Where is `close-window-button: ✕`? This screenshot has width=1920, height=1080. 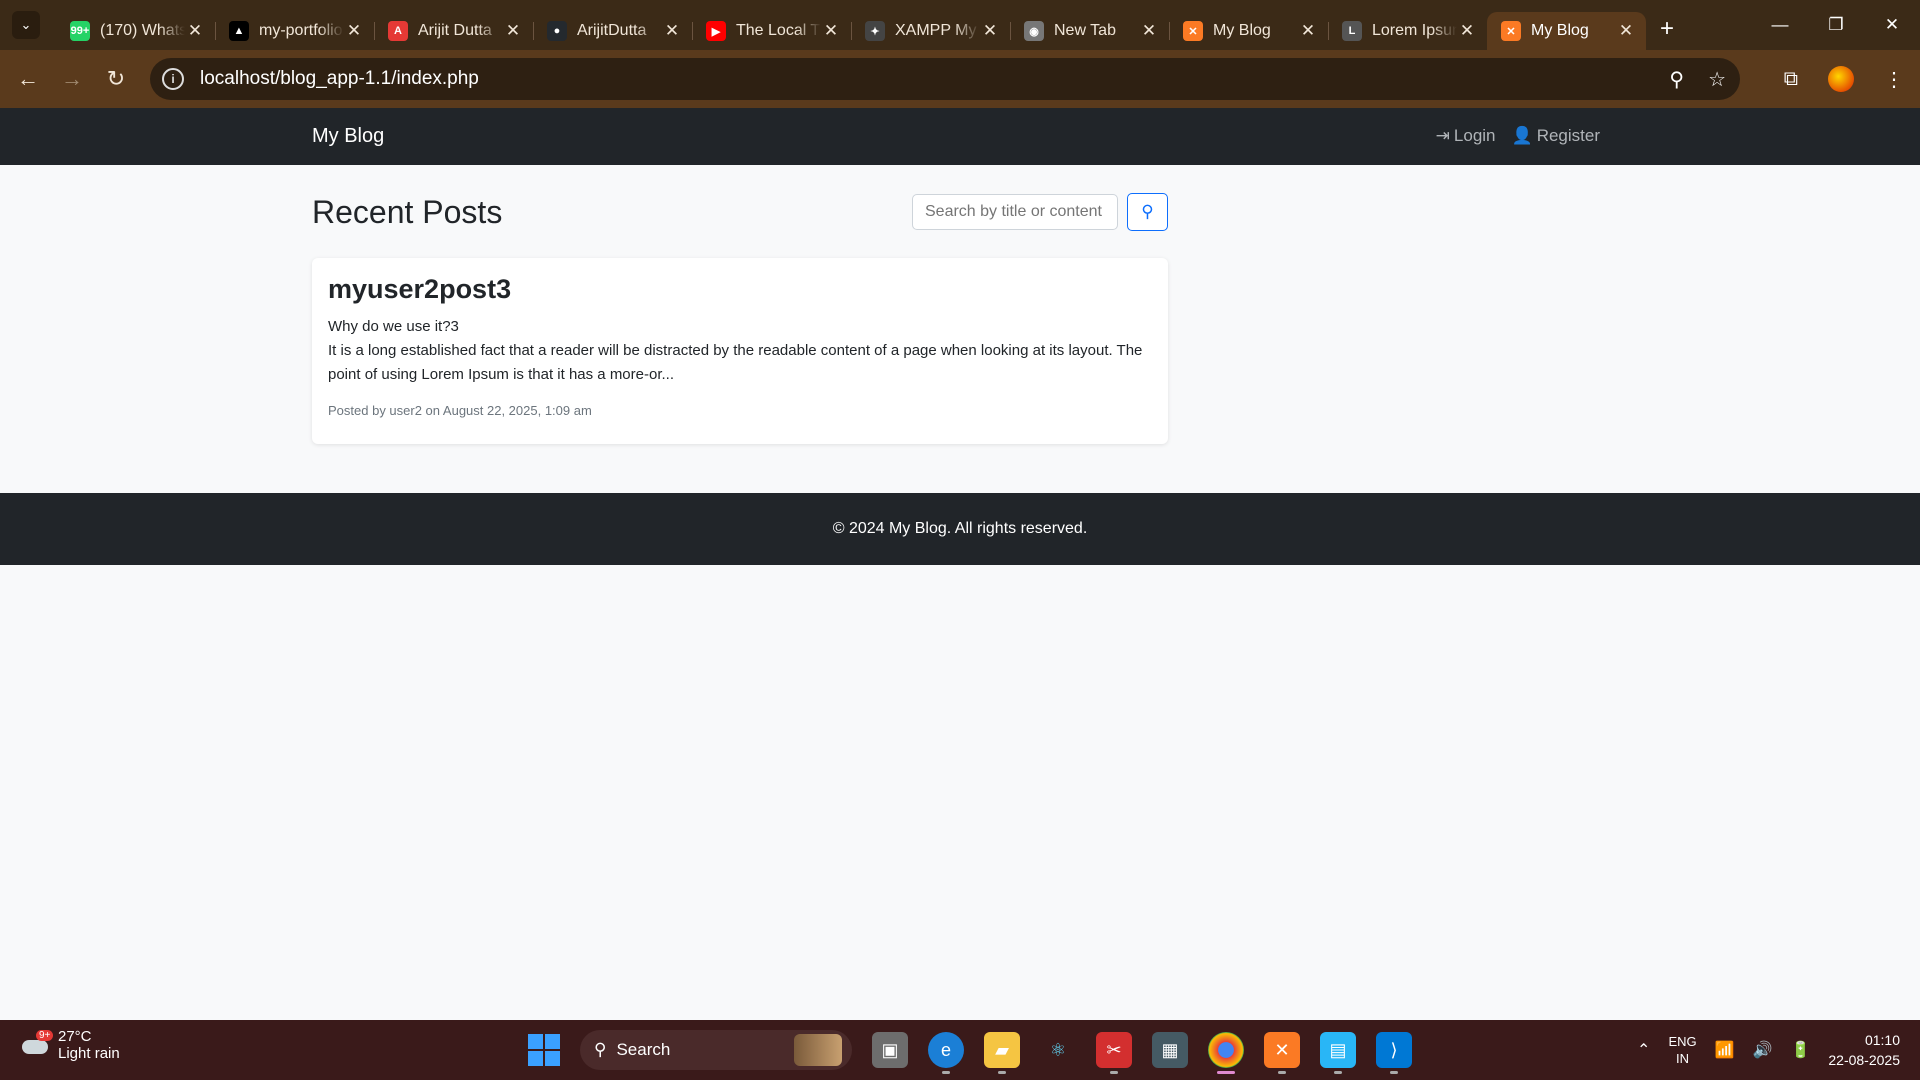
close-window-button: ✕ is located at coordinates (1892, 25).